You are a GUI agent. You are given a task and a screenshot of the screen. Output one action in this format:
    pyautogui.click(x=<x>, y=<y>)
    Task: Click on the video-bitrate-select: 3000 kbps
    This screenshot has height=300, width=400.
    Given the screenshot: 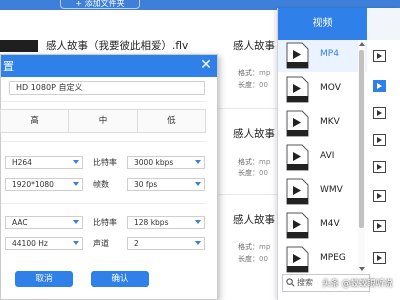 What is the action you would take?
    pyautogui.click(x=166, y=162)
    